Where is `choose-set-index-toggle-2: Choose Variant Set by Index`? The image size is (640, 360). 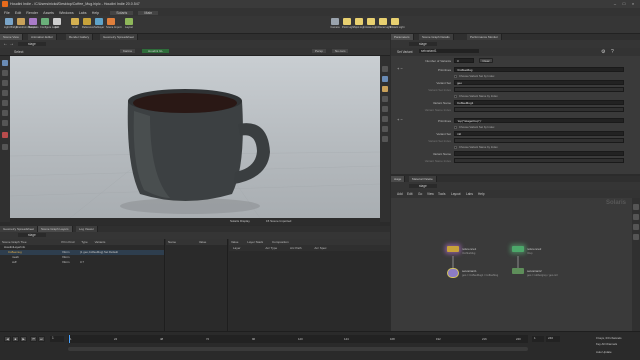
choose-set-index-toggle-2: Choose Variant Set by Index is located at coordinates (474, 127).